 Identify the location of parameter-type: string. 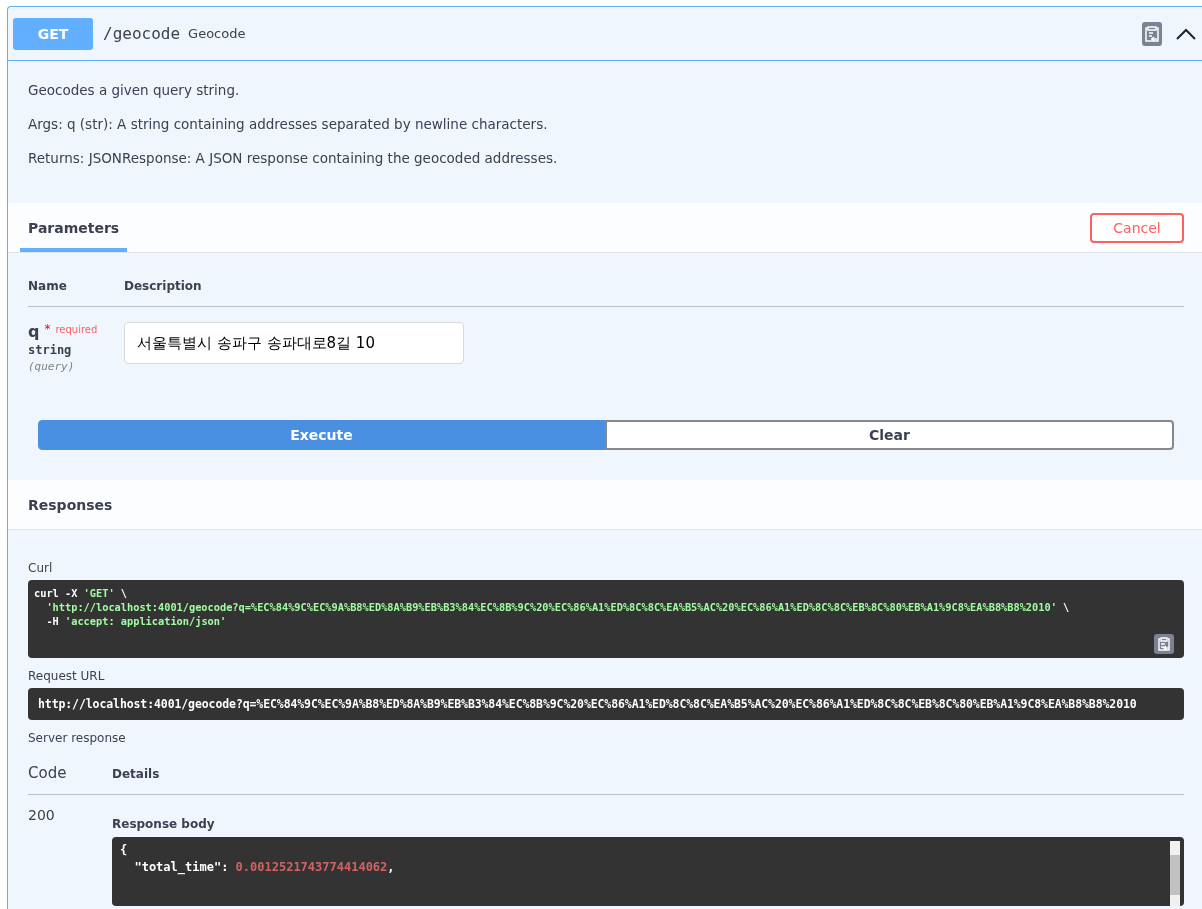
(50, 350).